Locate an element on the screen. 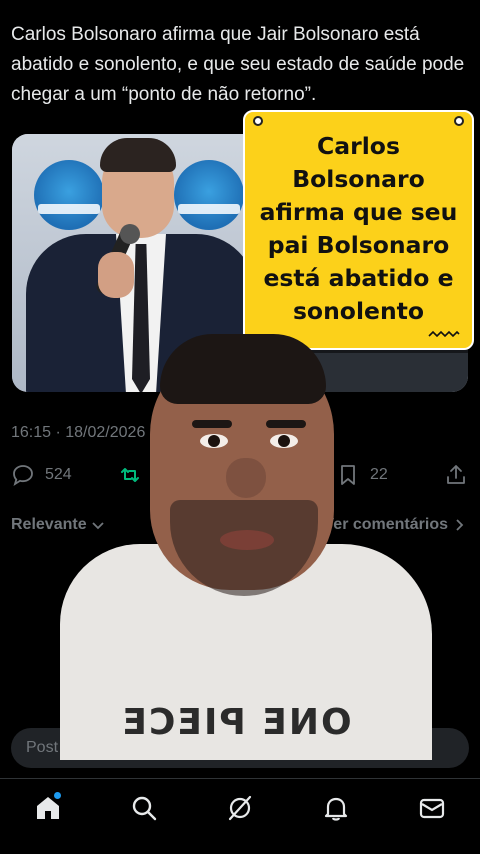 Image resolution: width=480 pixels, height=854 pixels. chevron-right-icon is located at coordinates (460, 525).